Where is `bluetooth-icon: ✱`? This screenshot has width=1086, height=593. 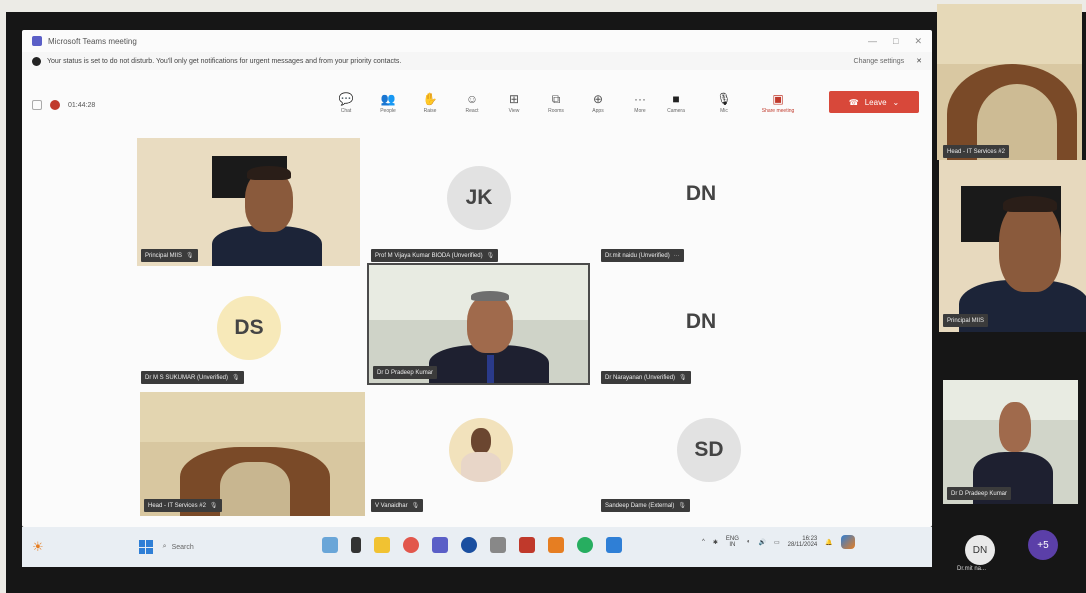 bluetooth-icon: ✱ is located at coordinates (715, 542).